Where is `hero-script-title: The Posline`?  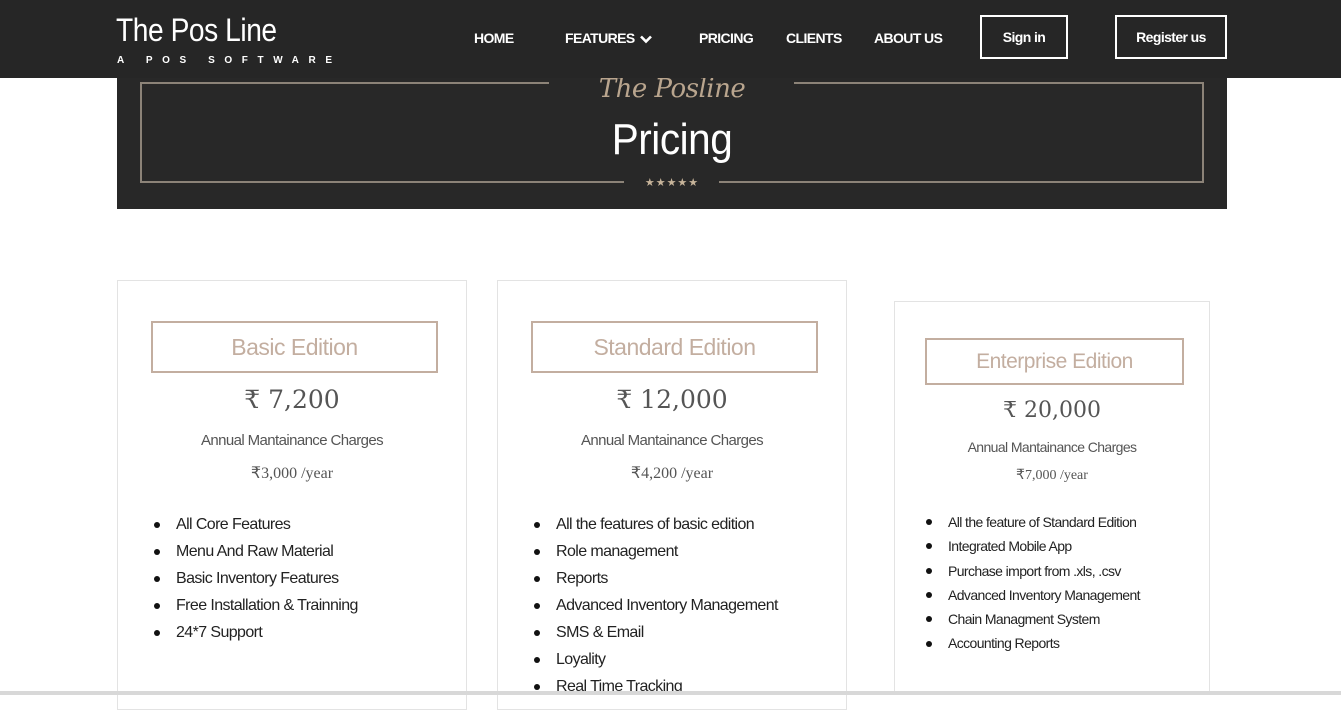 hero-script-title: The Posline is located at coordinates (672, 89).